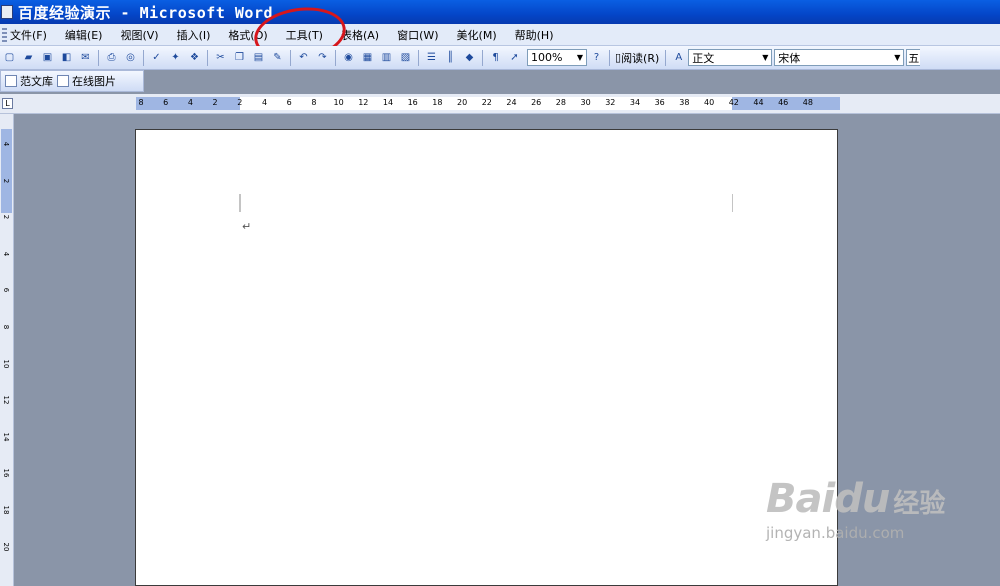  Describe the element at coordinates (807, 102) in the screenshot. I see `ruler-tick-label: 48` at that location.